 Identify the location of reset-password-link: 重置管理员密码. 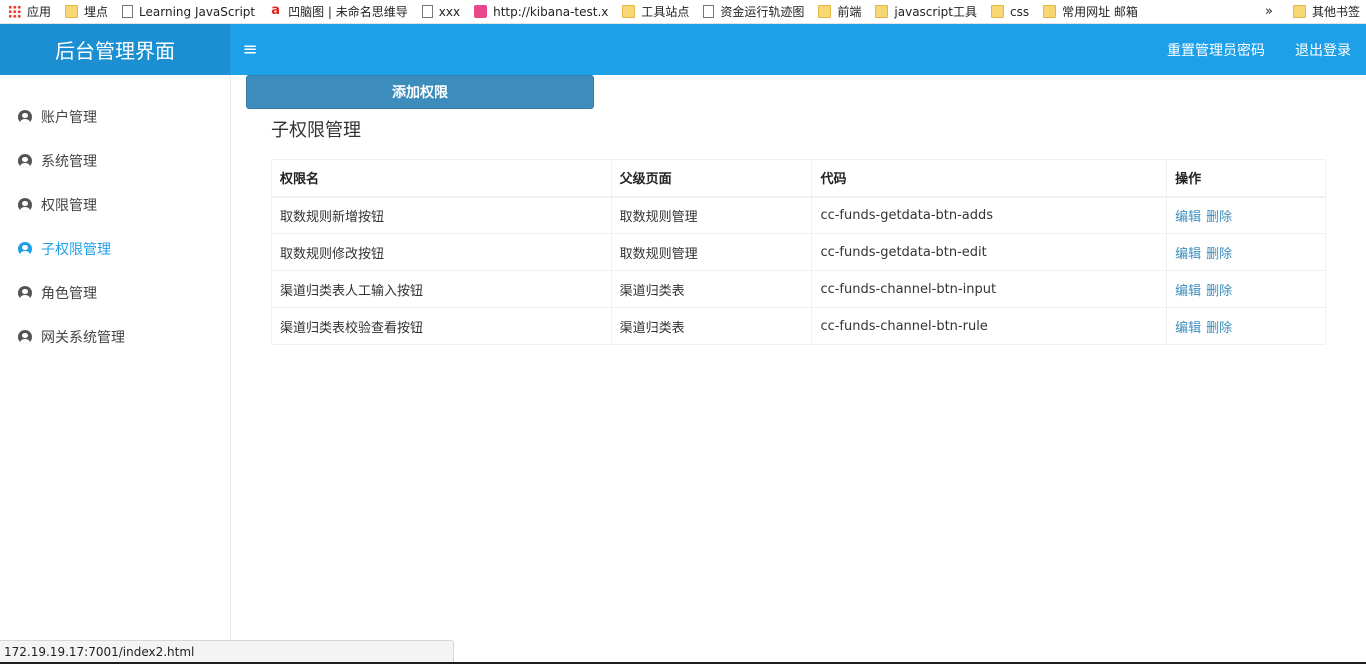
(1216, 50).